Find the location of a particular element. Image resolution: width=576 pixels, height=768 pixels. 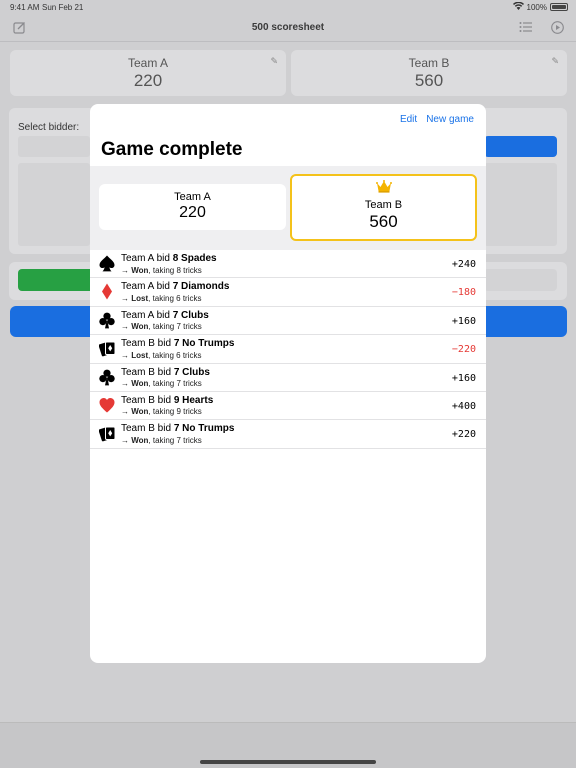

modal-actions: Edit New game is located at coordinates (437, 119).